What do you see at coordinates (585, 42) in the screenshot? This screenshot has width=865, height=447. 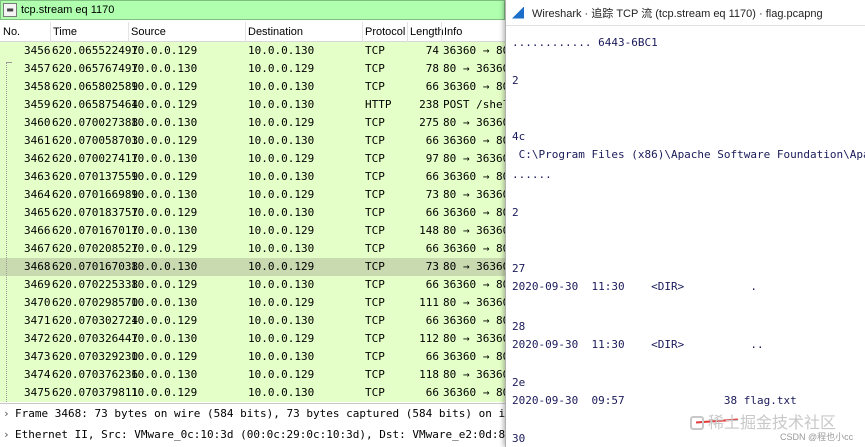 I see `stream-line: ............ 6443-6BC1` at bounding box center [585, 42].